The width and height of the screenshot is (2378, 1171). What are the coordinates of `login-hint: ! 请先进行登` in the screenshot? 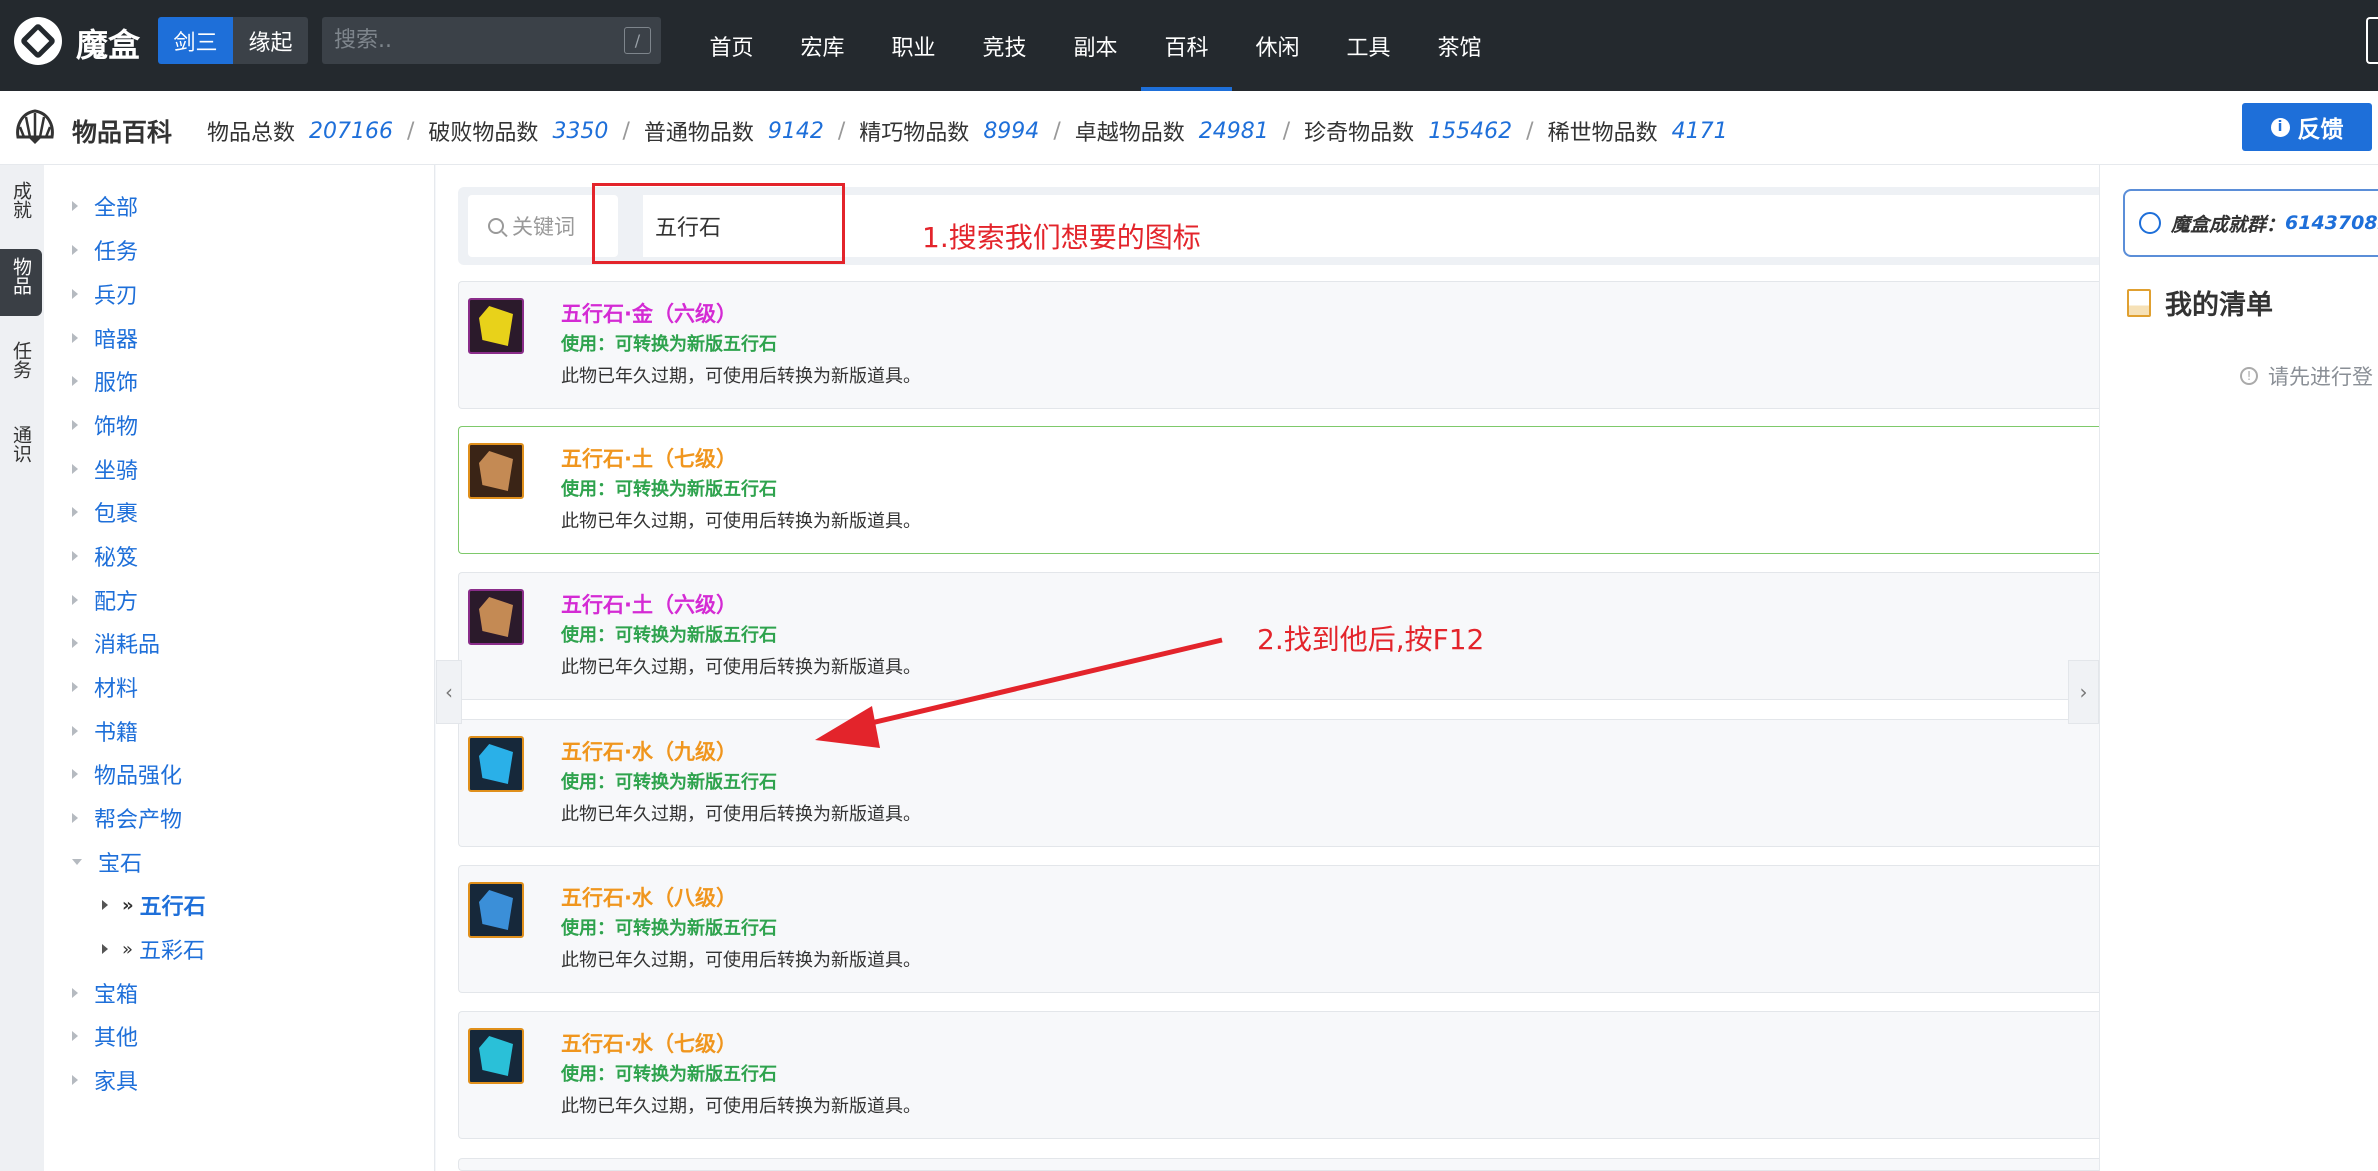 It's located at (2306, 376).